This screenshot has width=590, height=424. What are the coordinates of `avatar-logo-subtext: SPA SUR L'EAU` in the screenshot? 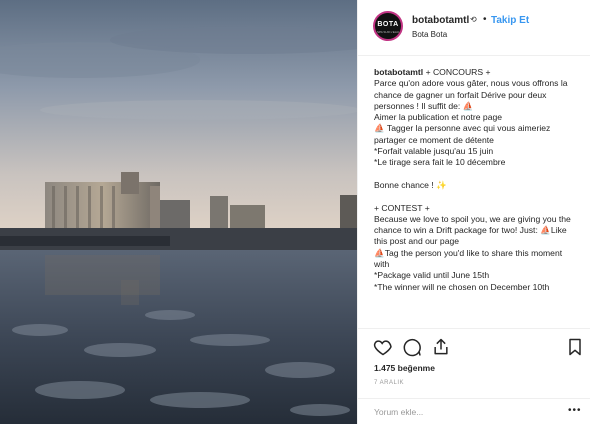 It's located at (388, 32).